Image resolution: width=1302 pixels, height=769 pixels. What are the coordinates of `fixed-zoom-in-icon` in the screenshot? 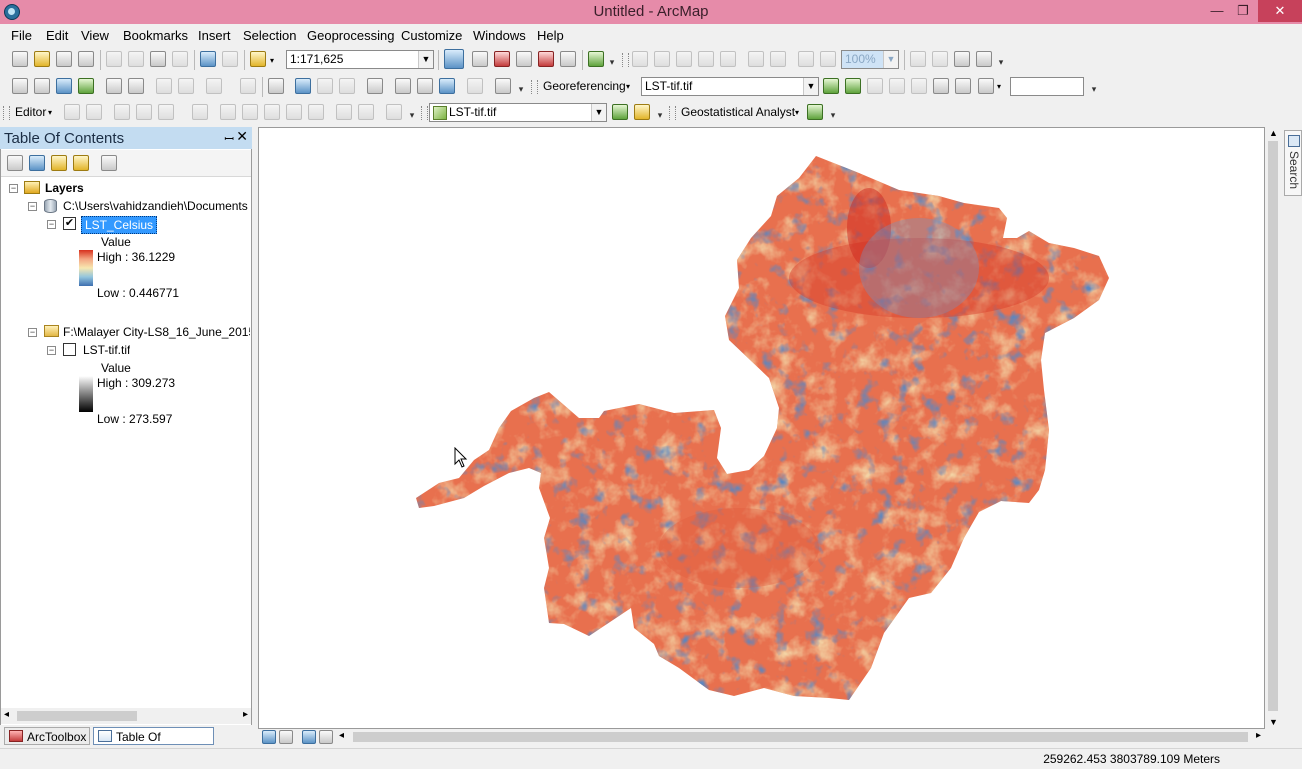 It's located at (756, 59).